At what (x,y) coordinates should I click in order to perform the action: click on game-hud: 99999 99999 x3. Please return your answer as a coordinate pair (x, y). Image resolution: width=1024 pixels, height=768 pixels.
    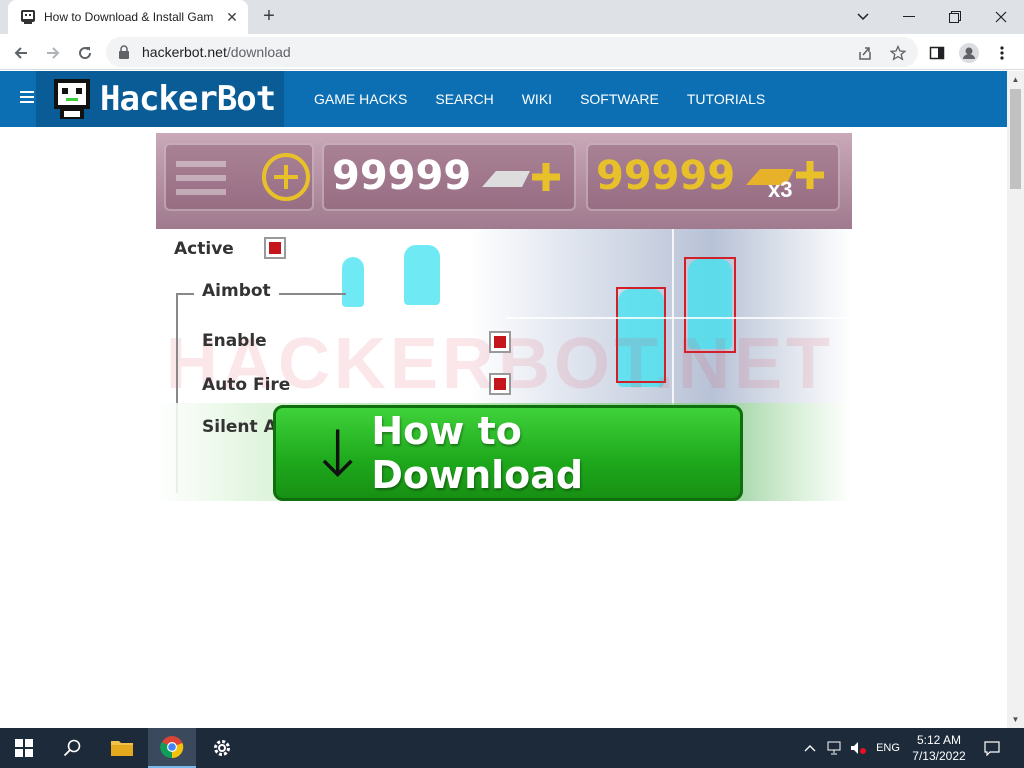
    Looking at the image, I should click on (504, 181).